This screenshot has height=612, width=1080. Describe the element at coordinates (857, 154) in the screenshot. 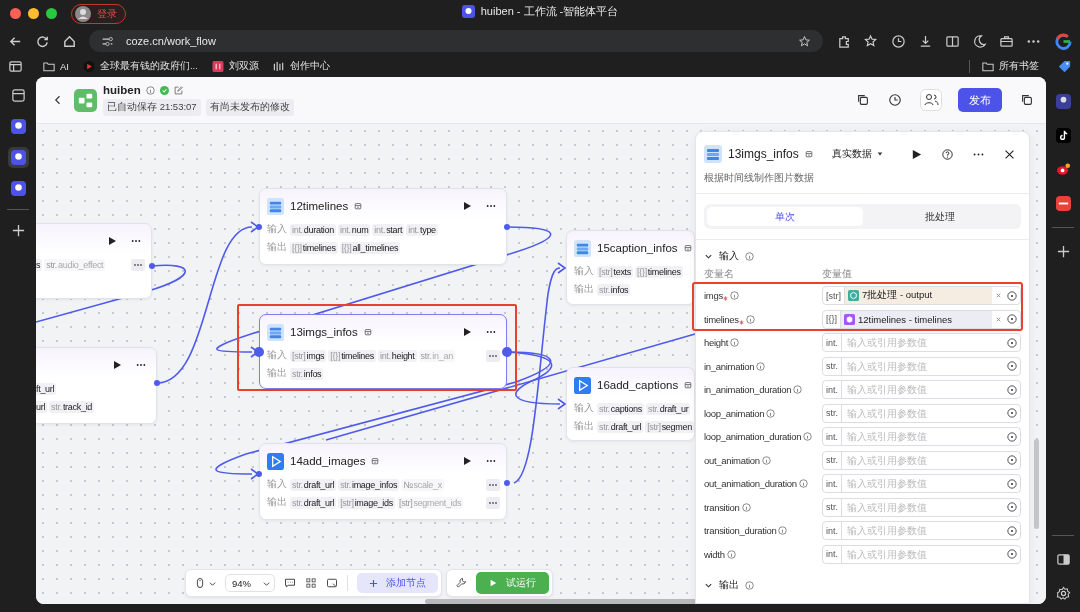

I see `data-mode-dropdown: 真实数据` at that location.